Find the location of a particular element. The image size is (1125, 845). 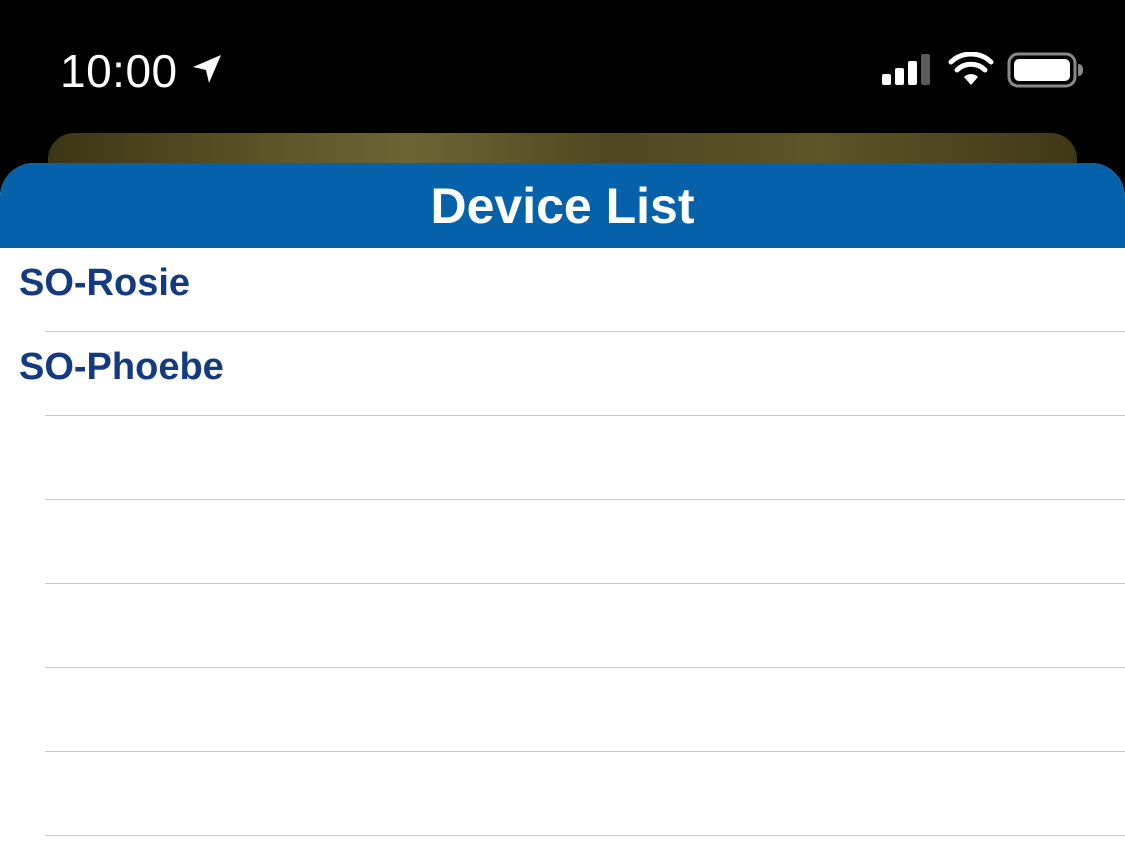

sheet-title: Device List is located at coordinates (562, 205).